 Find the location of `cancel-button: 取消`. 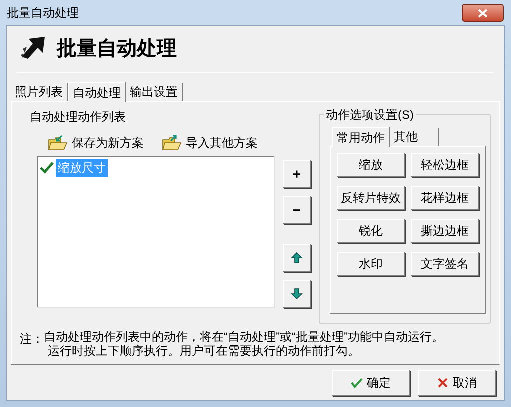

cancel-button: 取消 is located at coordinates (457, 383).